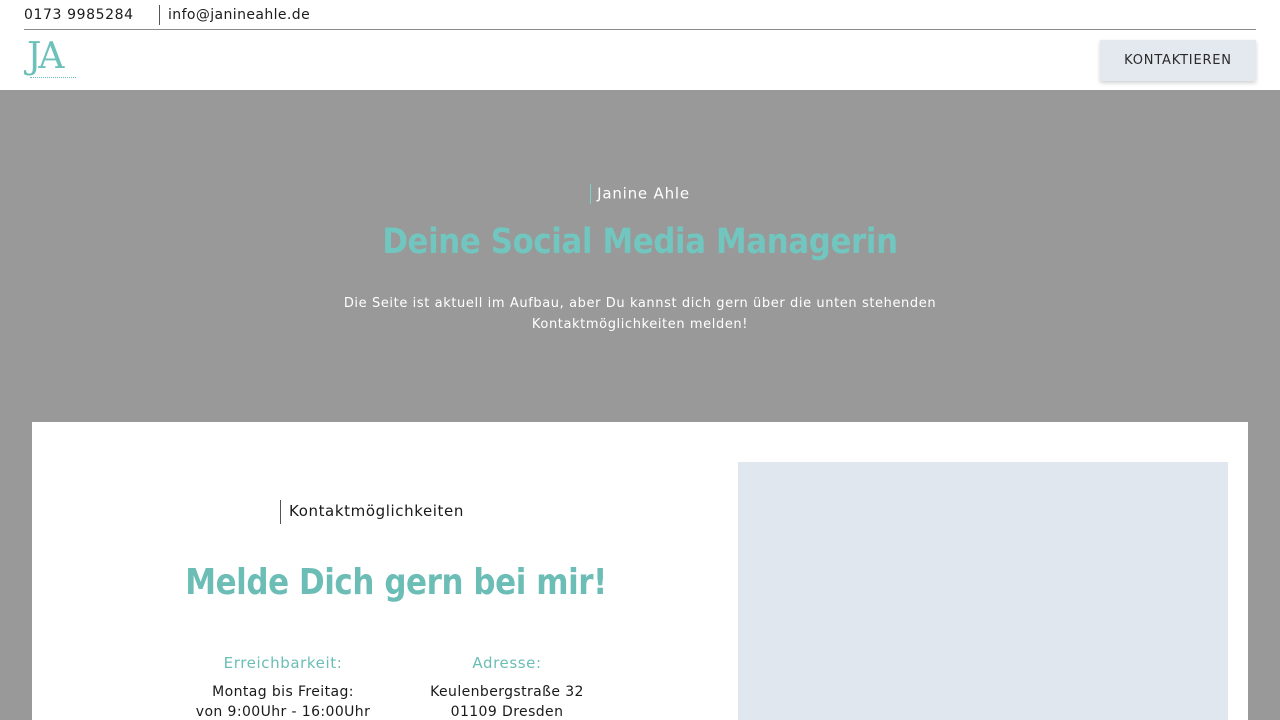 The width and height of the screenshot is (1280, 720). What do you see at coordinates (640, 60) in the screenshot?
I see `site-header: JA KONTAKTIEREN` at bounding box center [640, 60].